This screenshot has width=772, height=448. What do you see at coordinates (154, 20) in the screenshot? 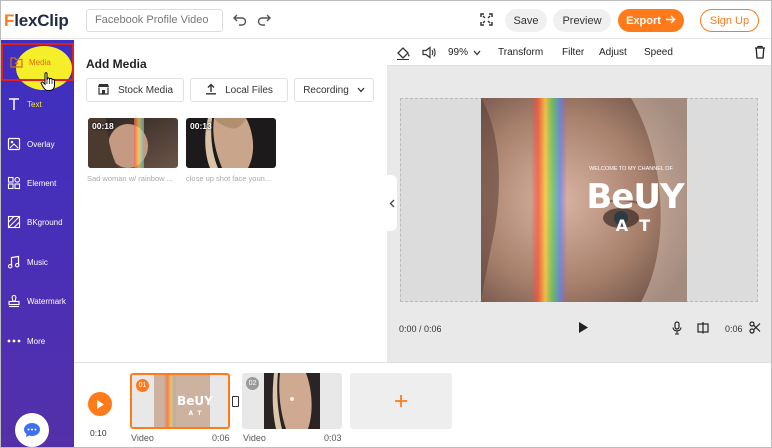
I see `project-name-field: Facebook Profile Video` at bounding box center [154, 20].